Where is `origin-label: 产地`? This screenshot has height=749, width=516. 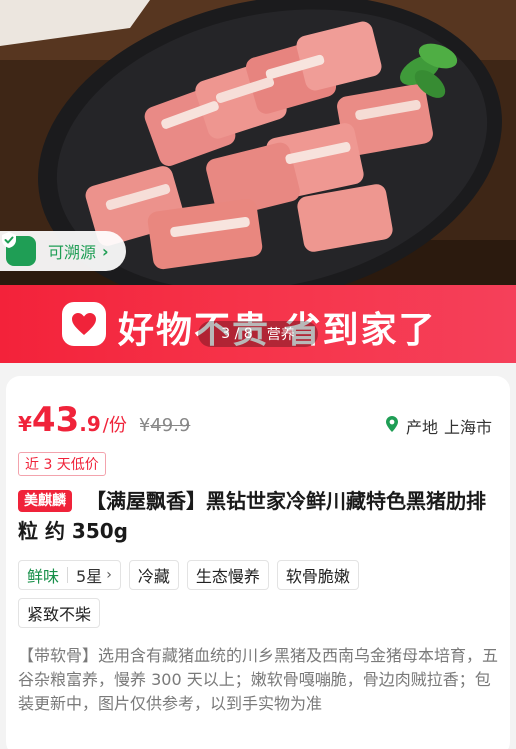
origin-label: 产地 is located at coordinates (421, 427).